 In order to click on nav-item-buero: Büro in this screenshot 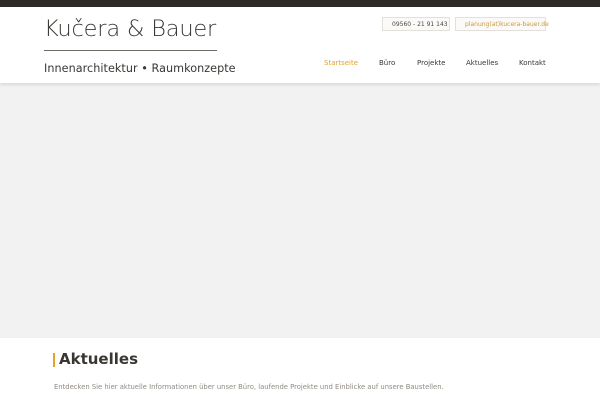, I will do `click(387, 63)`.